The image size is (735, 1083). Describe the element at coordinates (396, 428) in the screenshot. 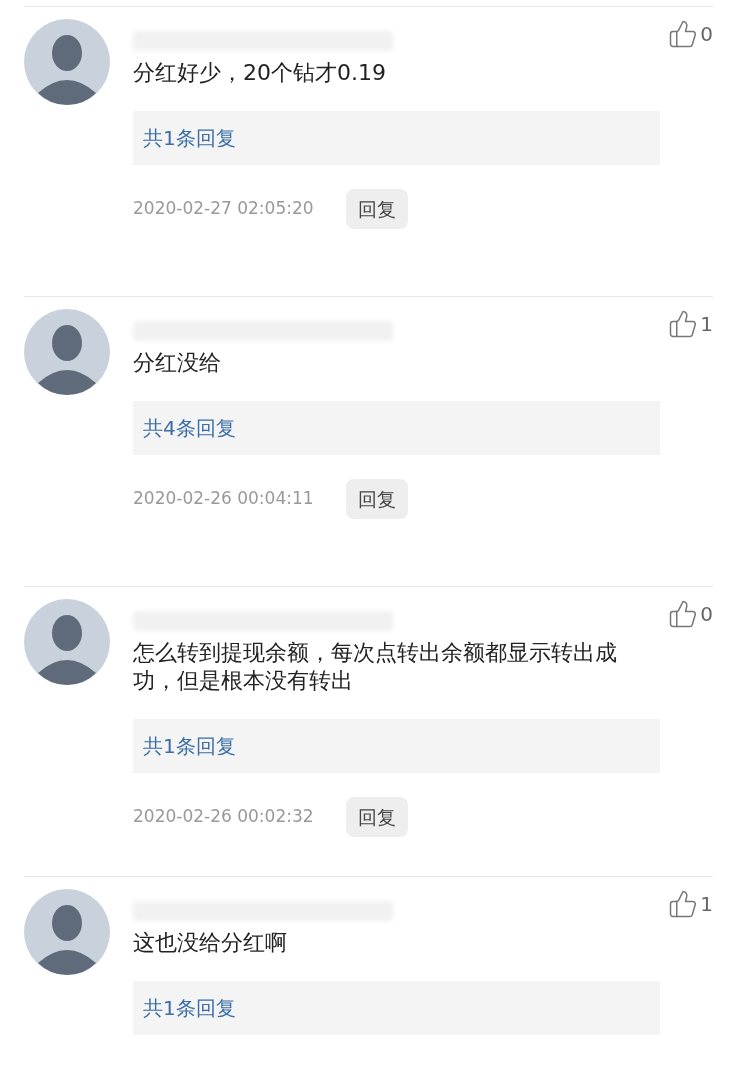

I see `view-replies-link: 共4条回复` at that location.